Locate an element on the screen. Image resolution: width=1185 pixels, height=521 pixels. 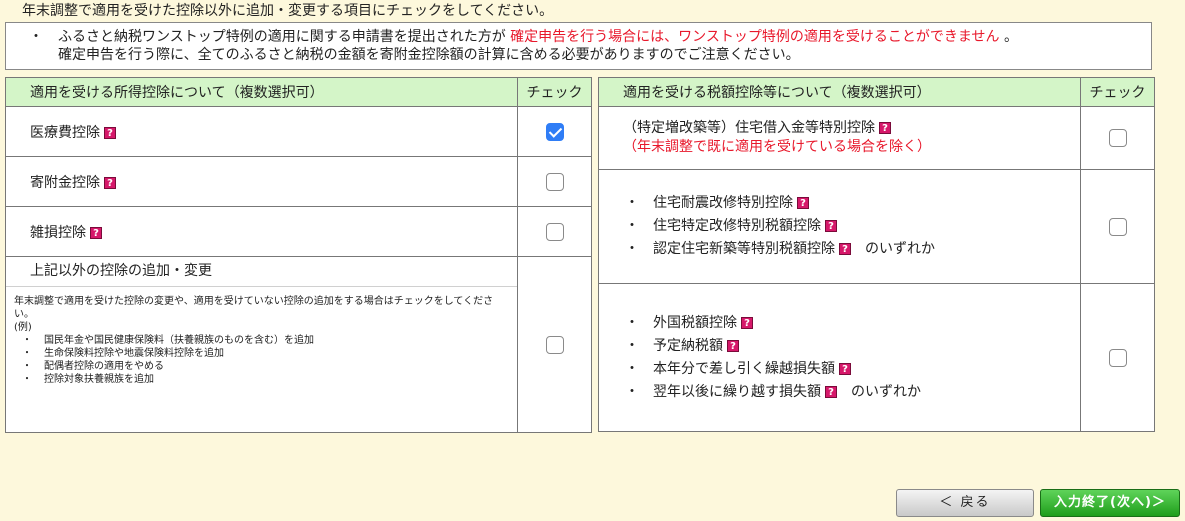
credit-item-text: 本年分で差し引く繰越損失額 is located at coordinates (744, 368).